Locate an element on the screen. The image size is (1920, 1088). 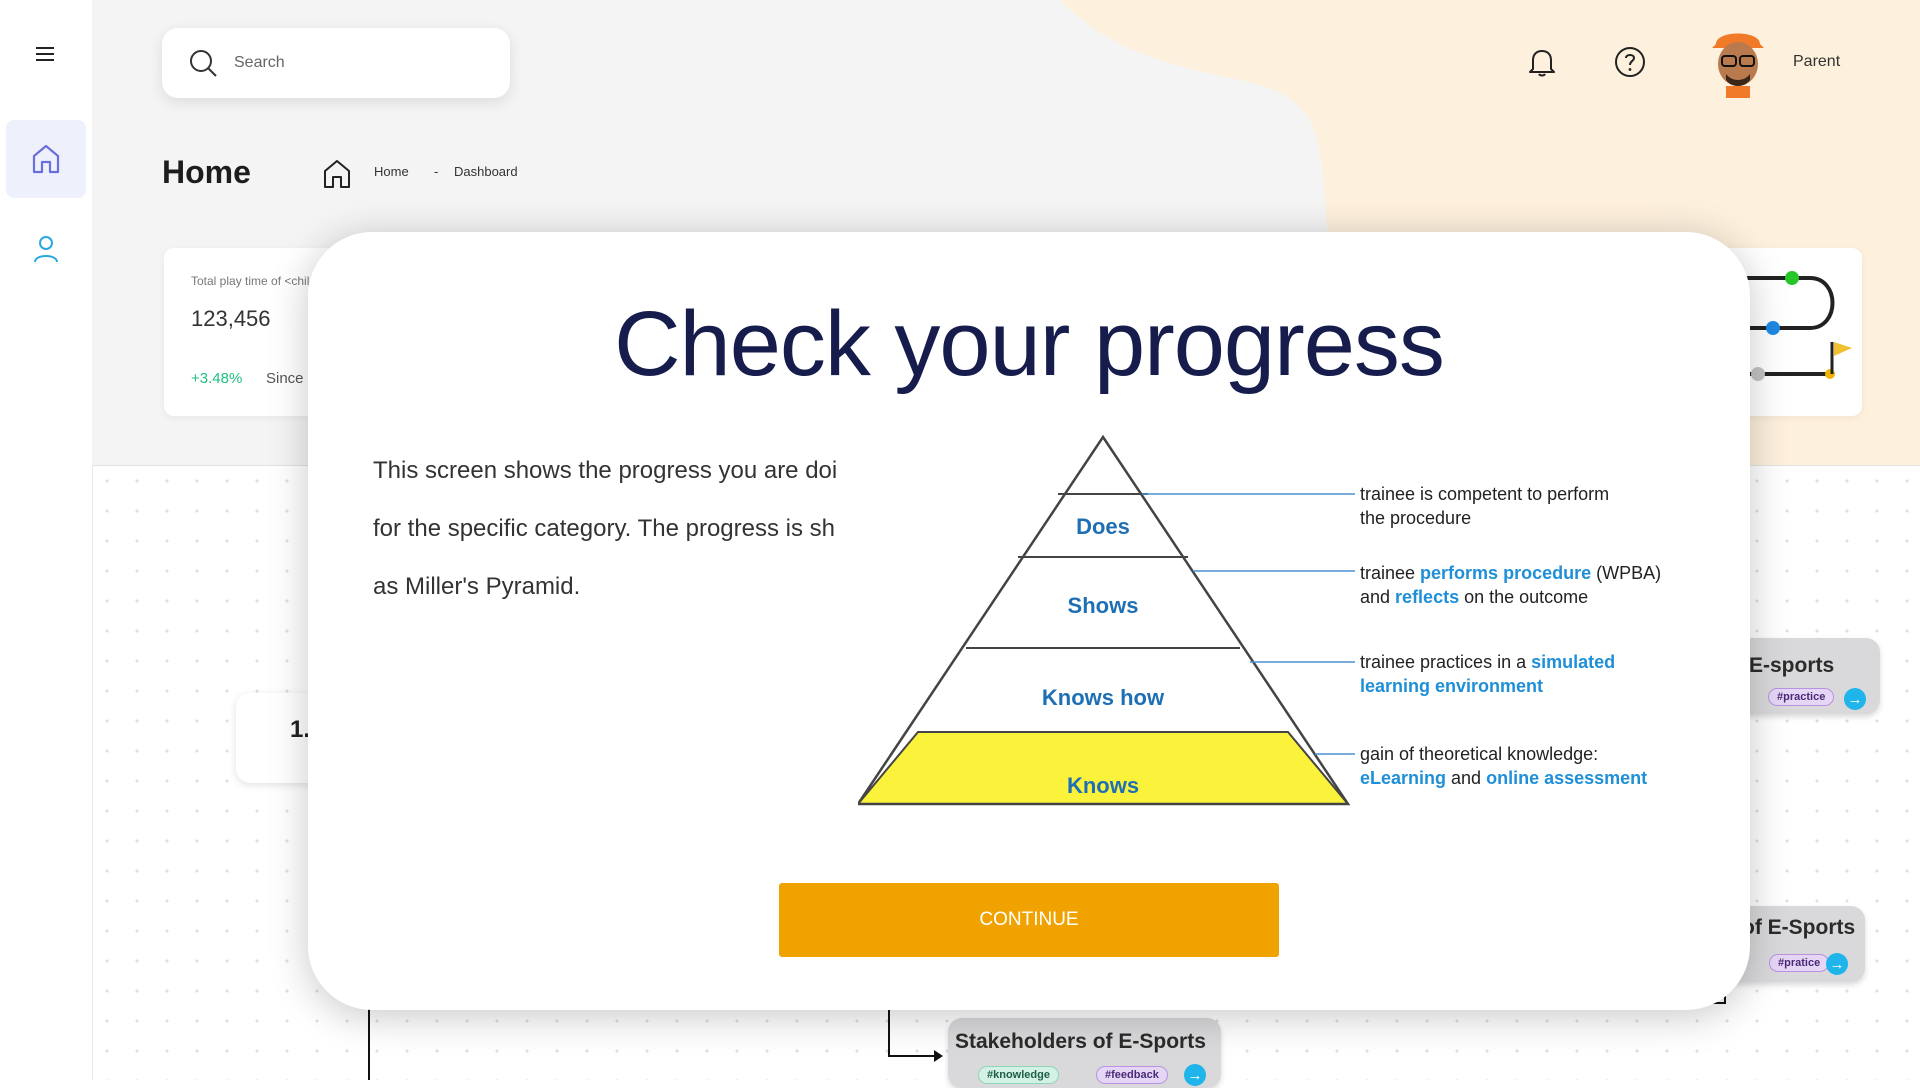
search-icon is located at coordinates (203, 63).